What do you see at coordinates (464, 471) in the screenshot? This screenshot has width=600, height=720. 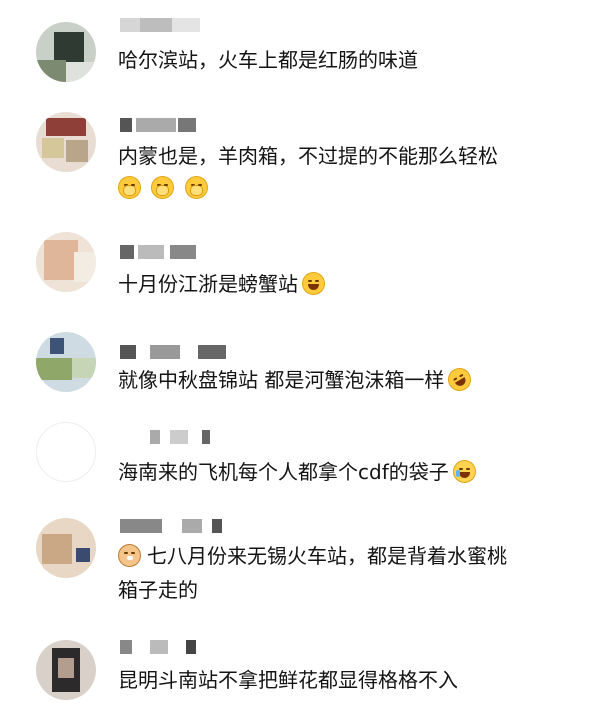 I see `crying-face-icon` at bounding box center [464, 471].